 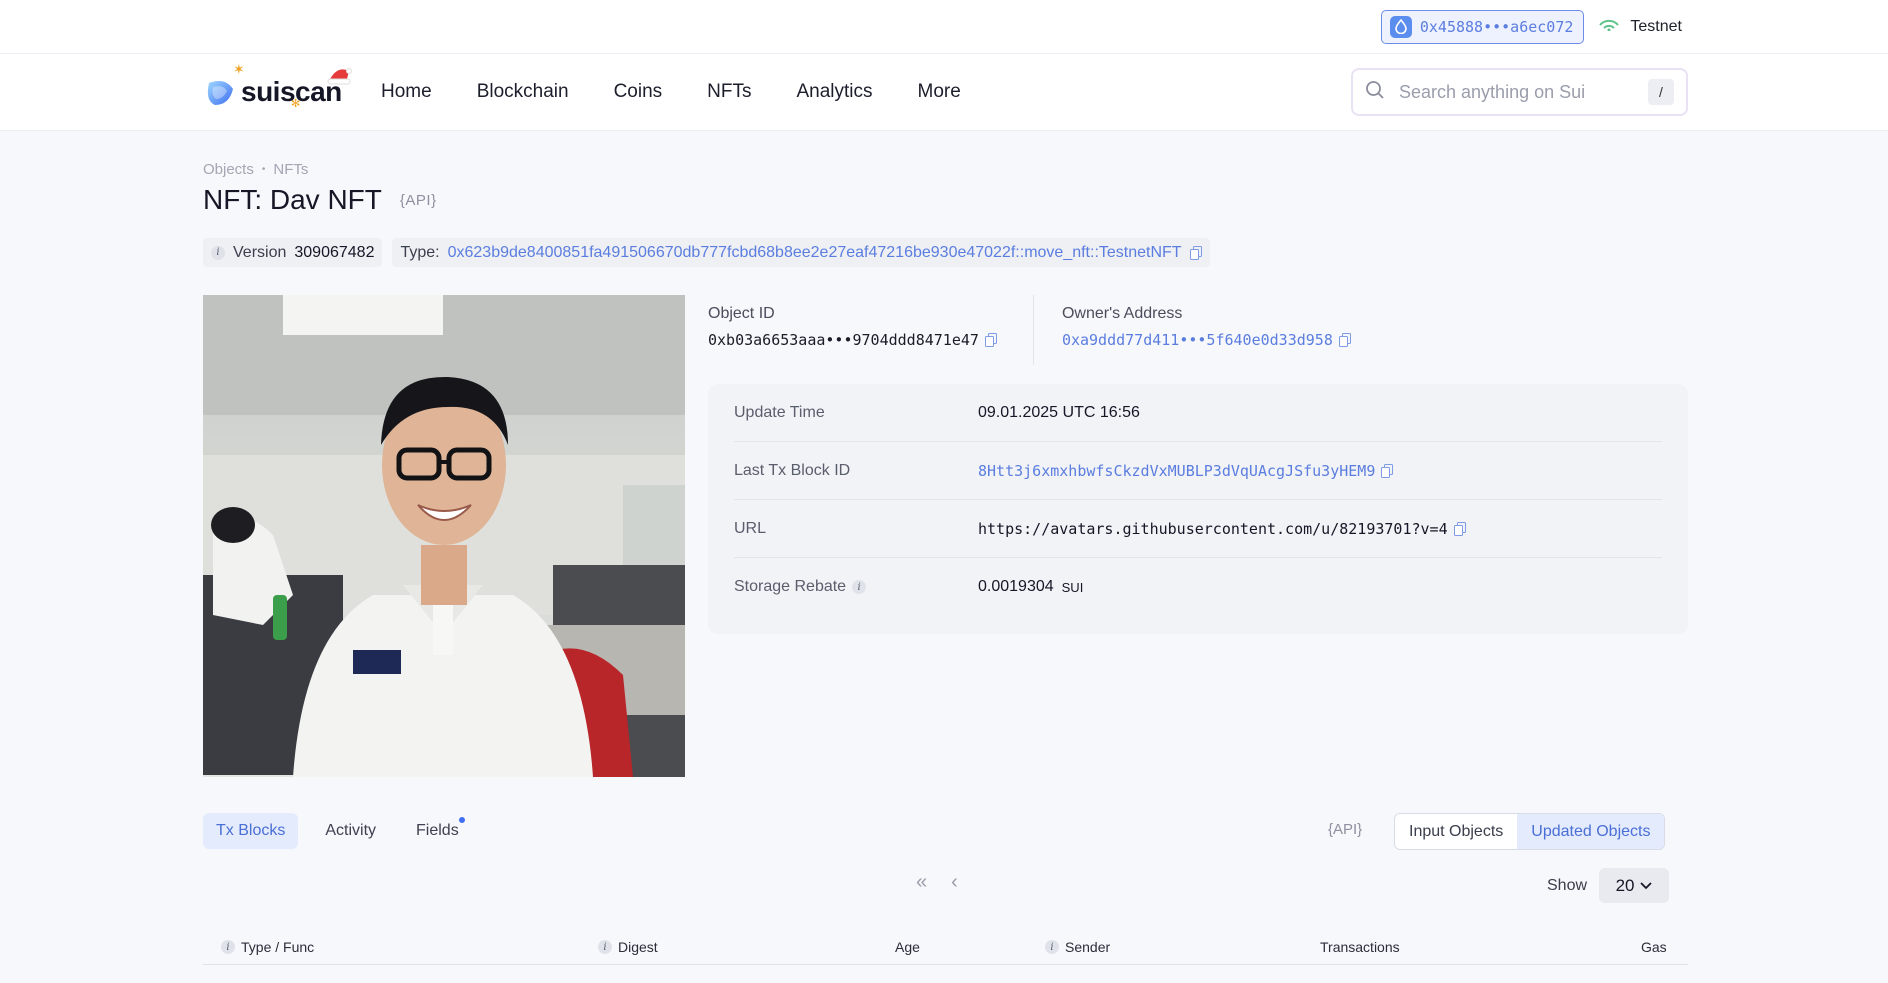 I want to click on input-objects-button: Input Objects, so click(x=1456, y=831).